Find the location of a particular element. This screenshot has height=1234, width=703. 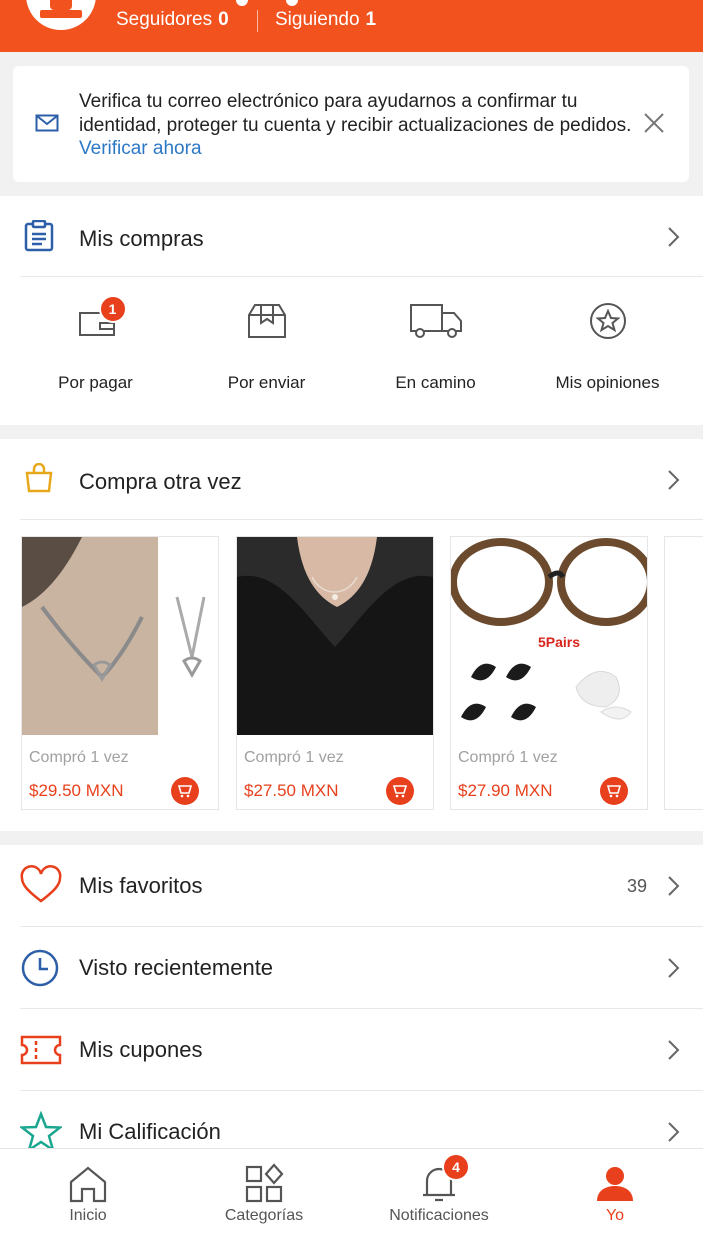

menu-label: Mi Calificación is located at coordinates (150, 1131).